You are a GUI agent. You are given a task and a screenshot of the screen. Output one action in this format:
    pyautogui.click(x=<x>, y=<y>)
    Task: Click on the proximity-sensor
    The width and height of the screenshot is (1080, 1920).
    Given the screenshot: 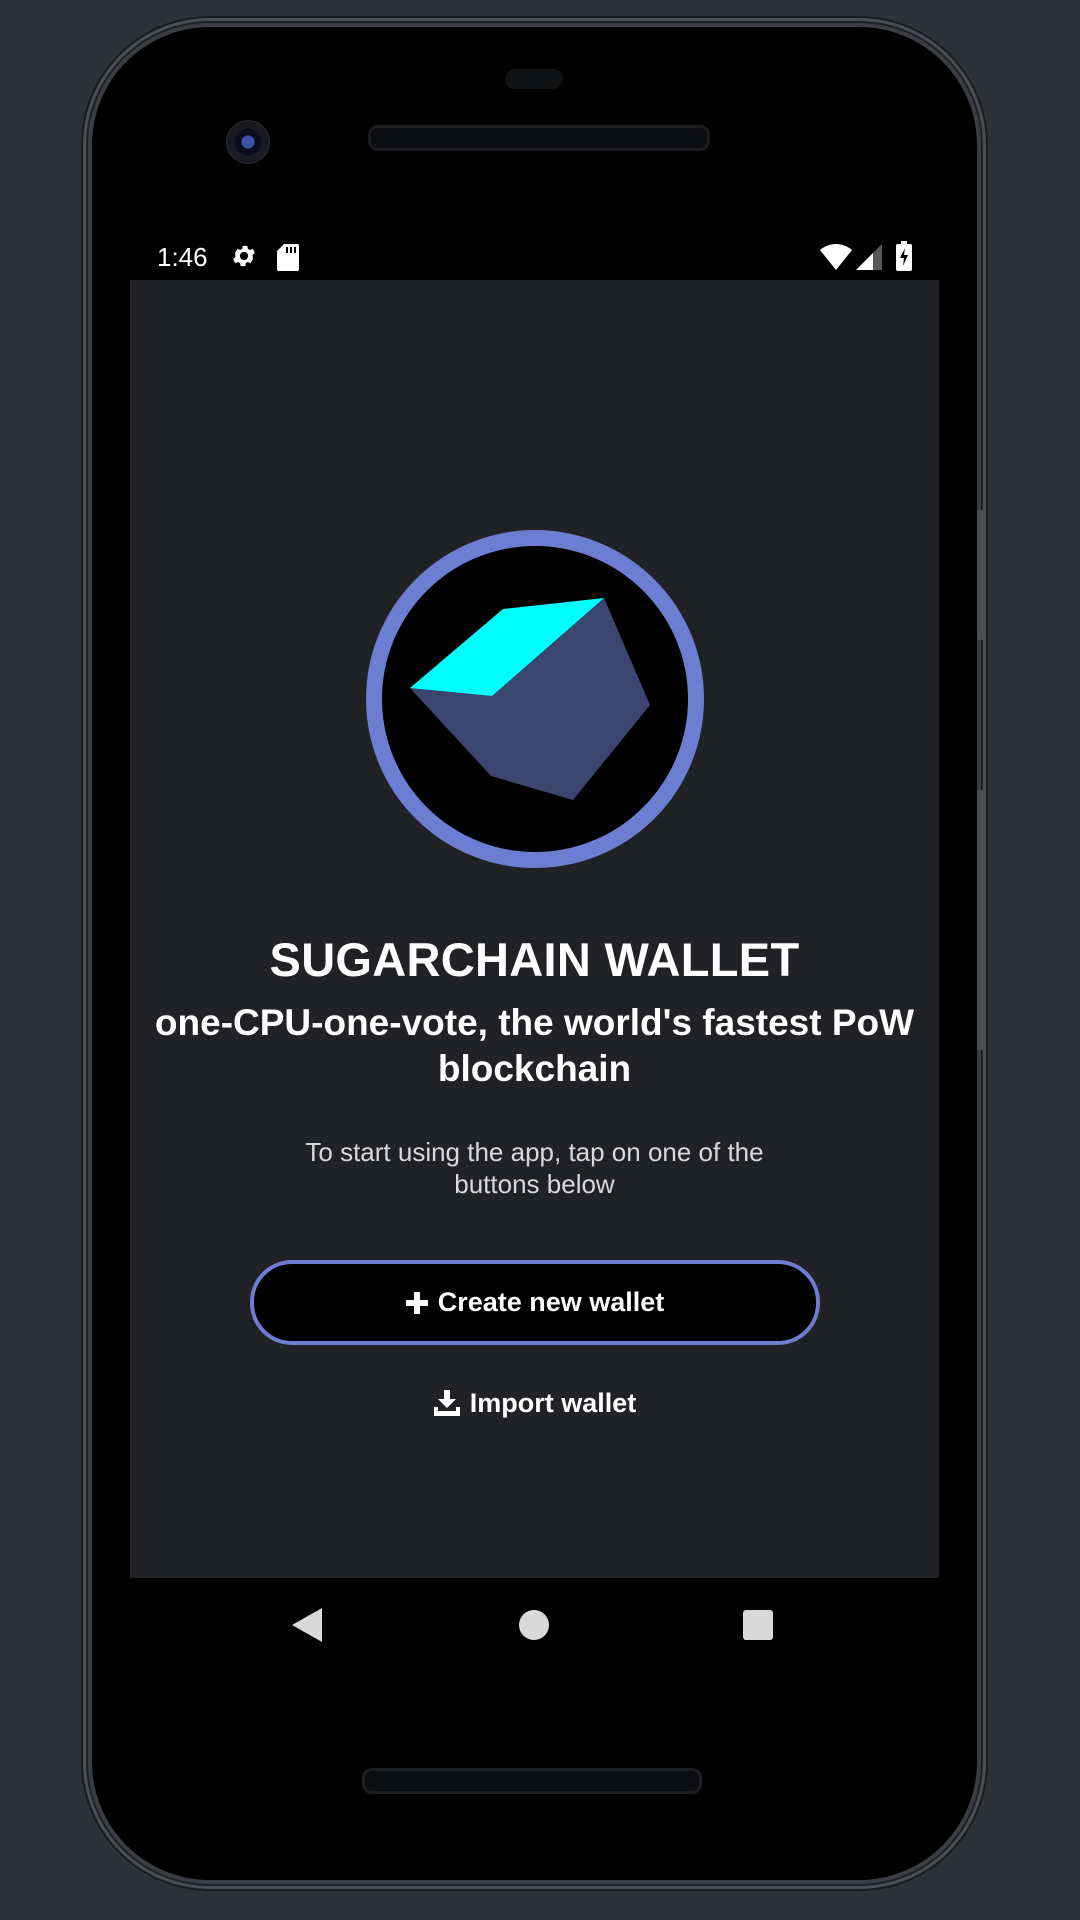 What is the action you would take?
    pyautogui.click(x=534, y=79)
    